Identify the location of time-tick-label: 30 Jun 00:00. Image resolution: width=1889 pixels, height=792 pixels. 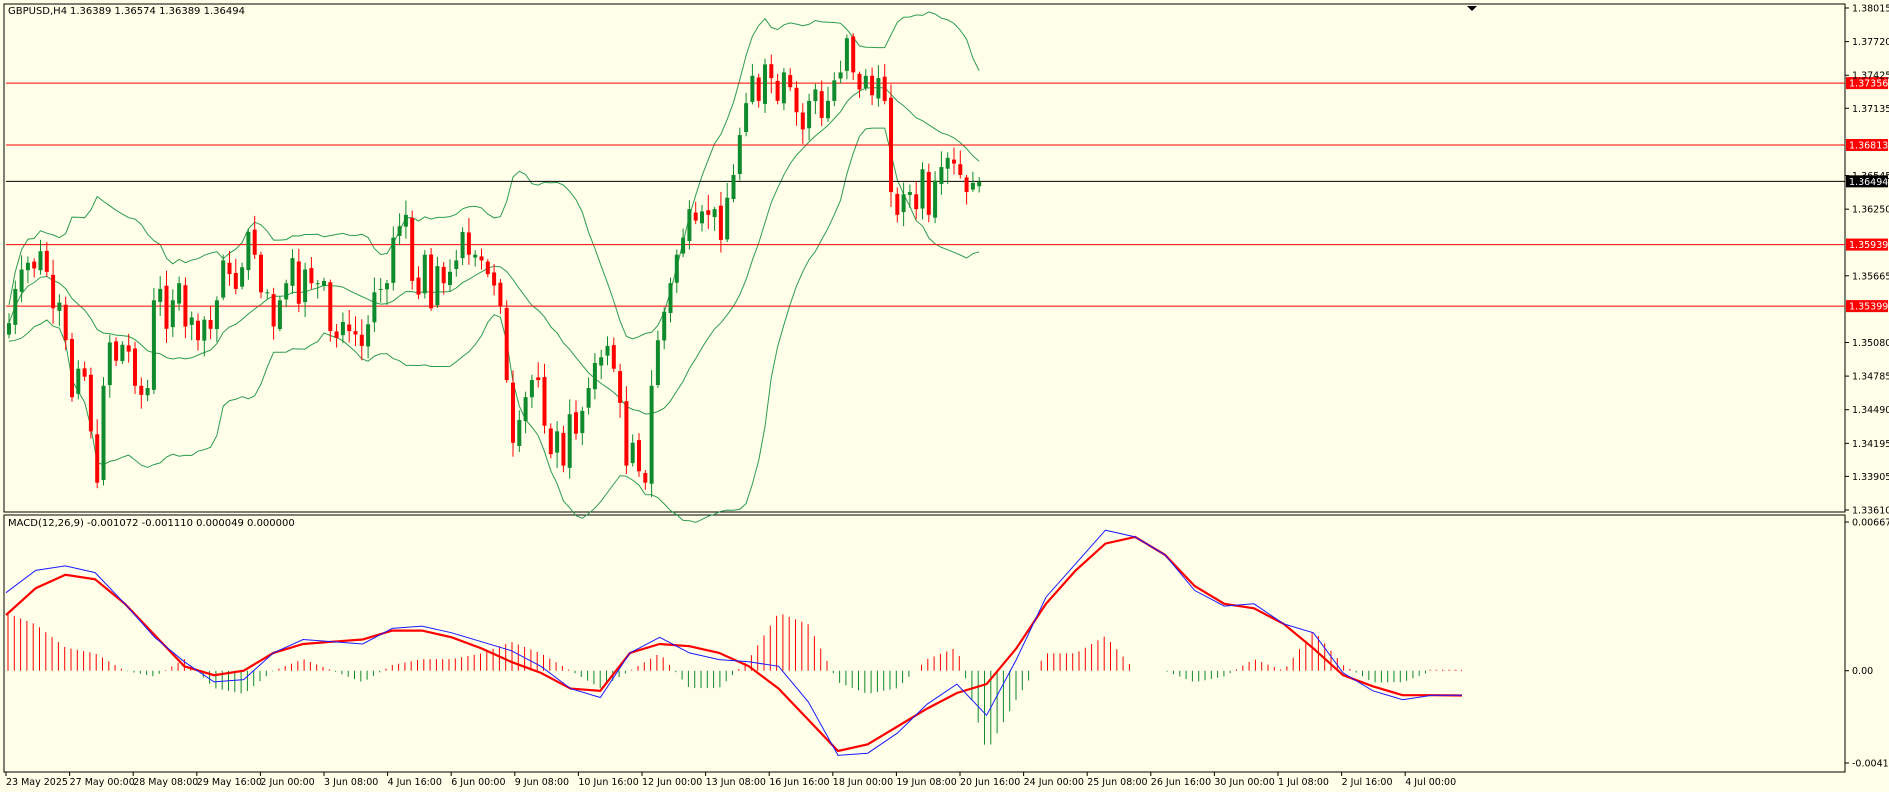
(1244, 782).